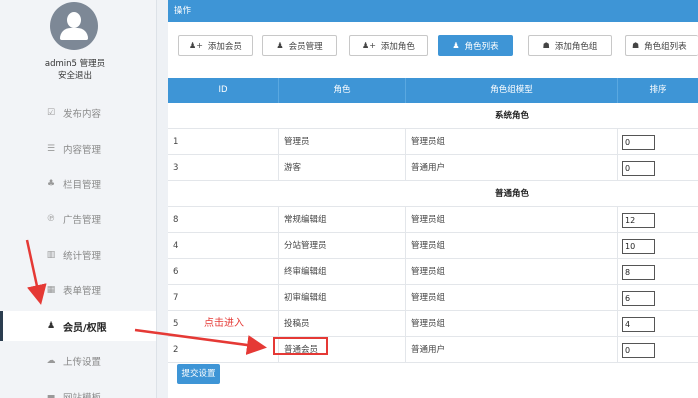  Describe the element at coordinates (224, 323) in the screenshot. I see `annotation-label: 点击进入` at that location.